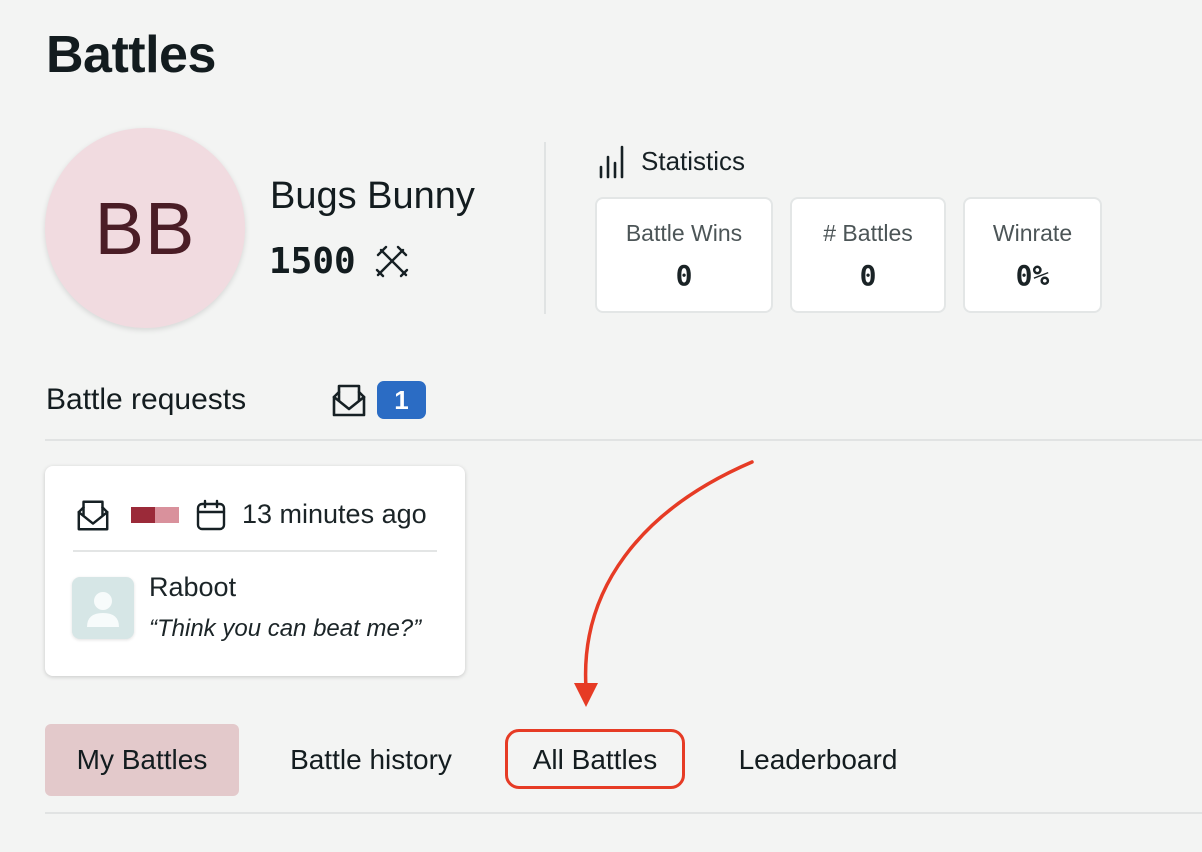 Image resolution: width=1202 pixels, height=852 pixels. I want to click on team-color-secondary, so click(167, 515).